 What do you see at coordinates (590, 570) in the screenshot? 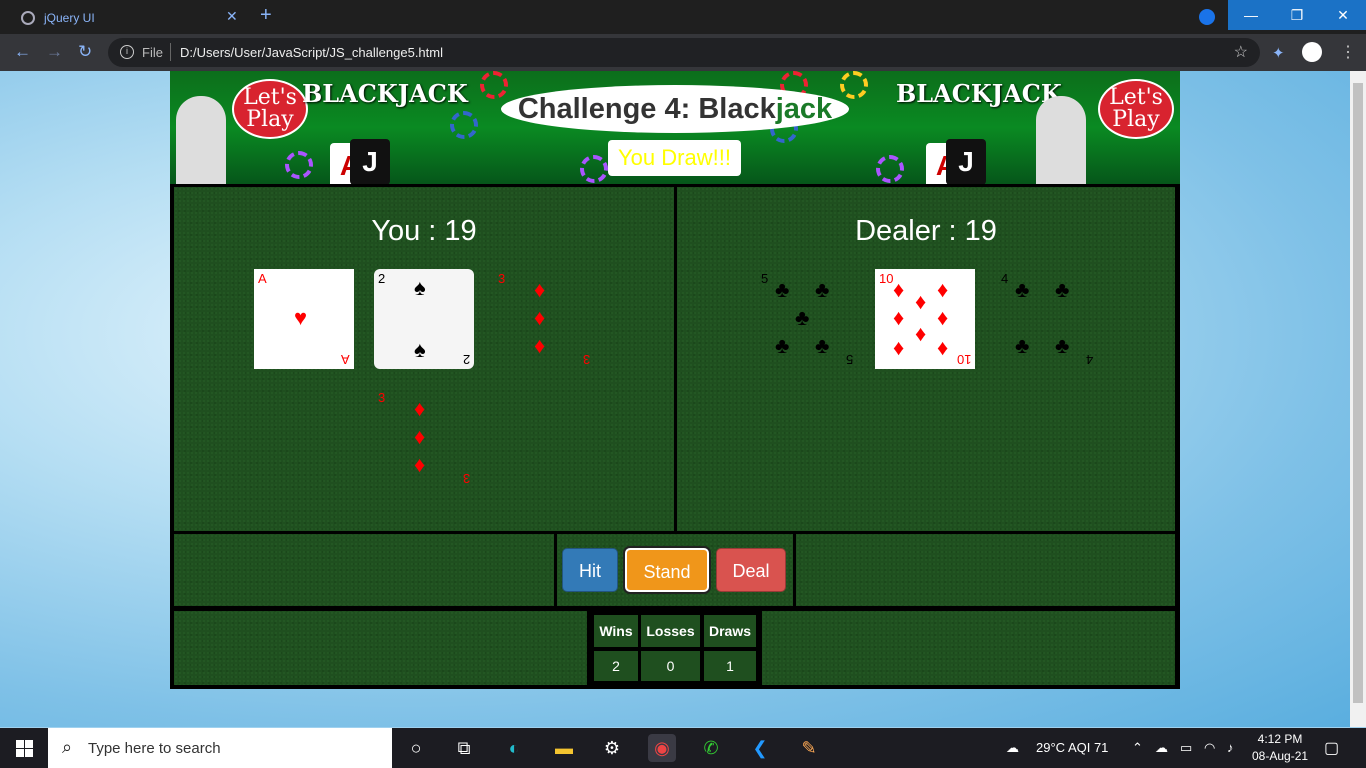
I see `hit-button: Hit` at bounding box center [590, 570].